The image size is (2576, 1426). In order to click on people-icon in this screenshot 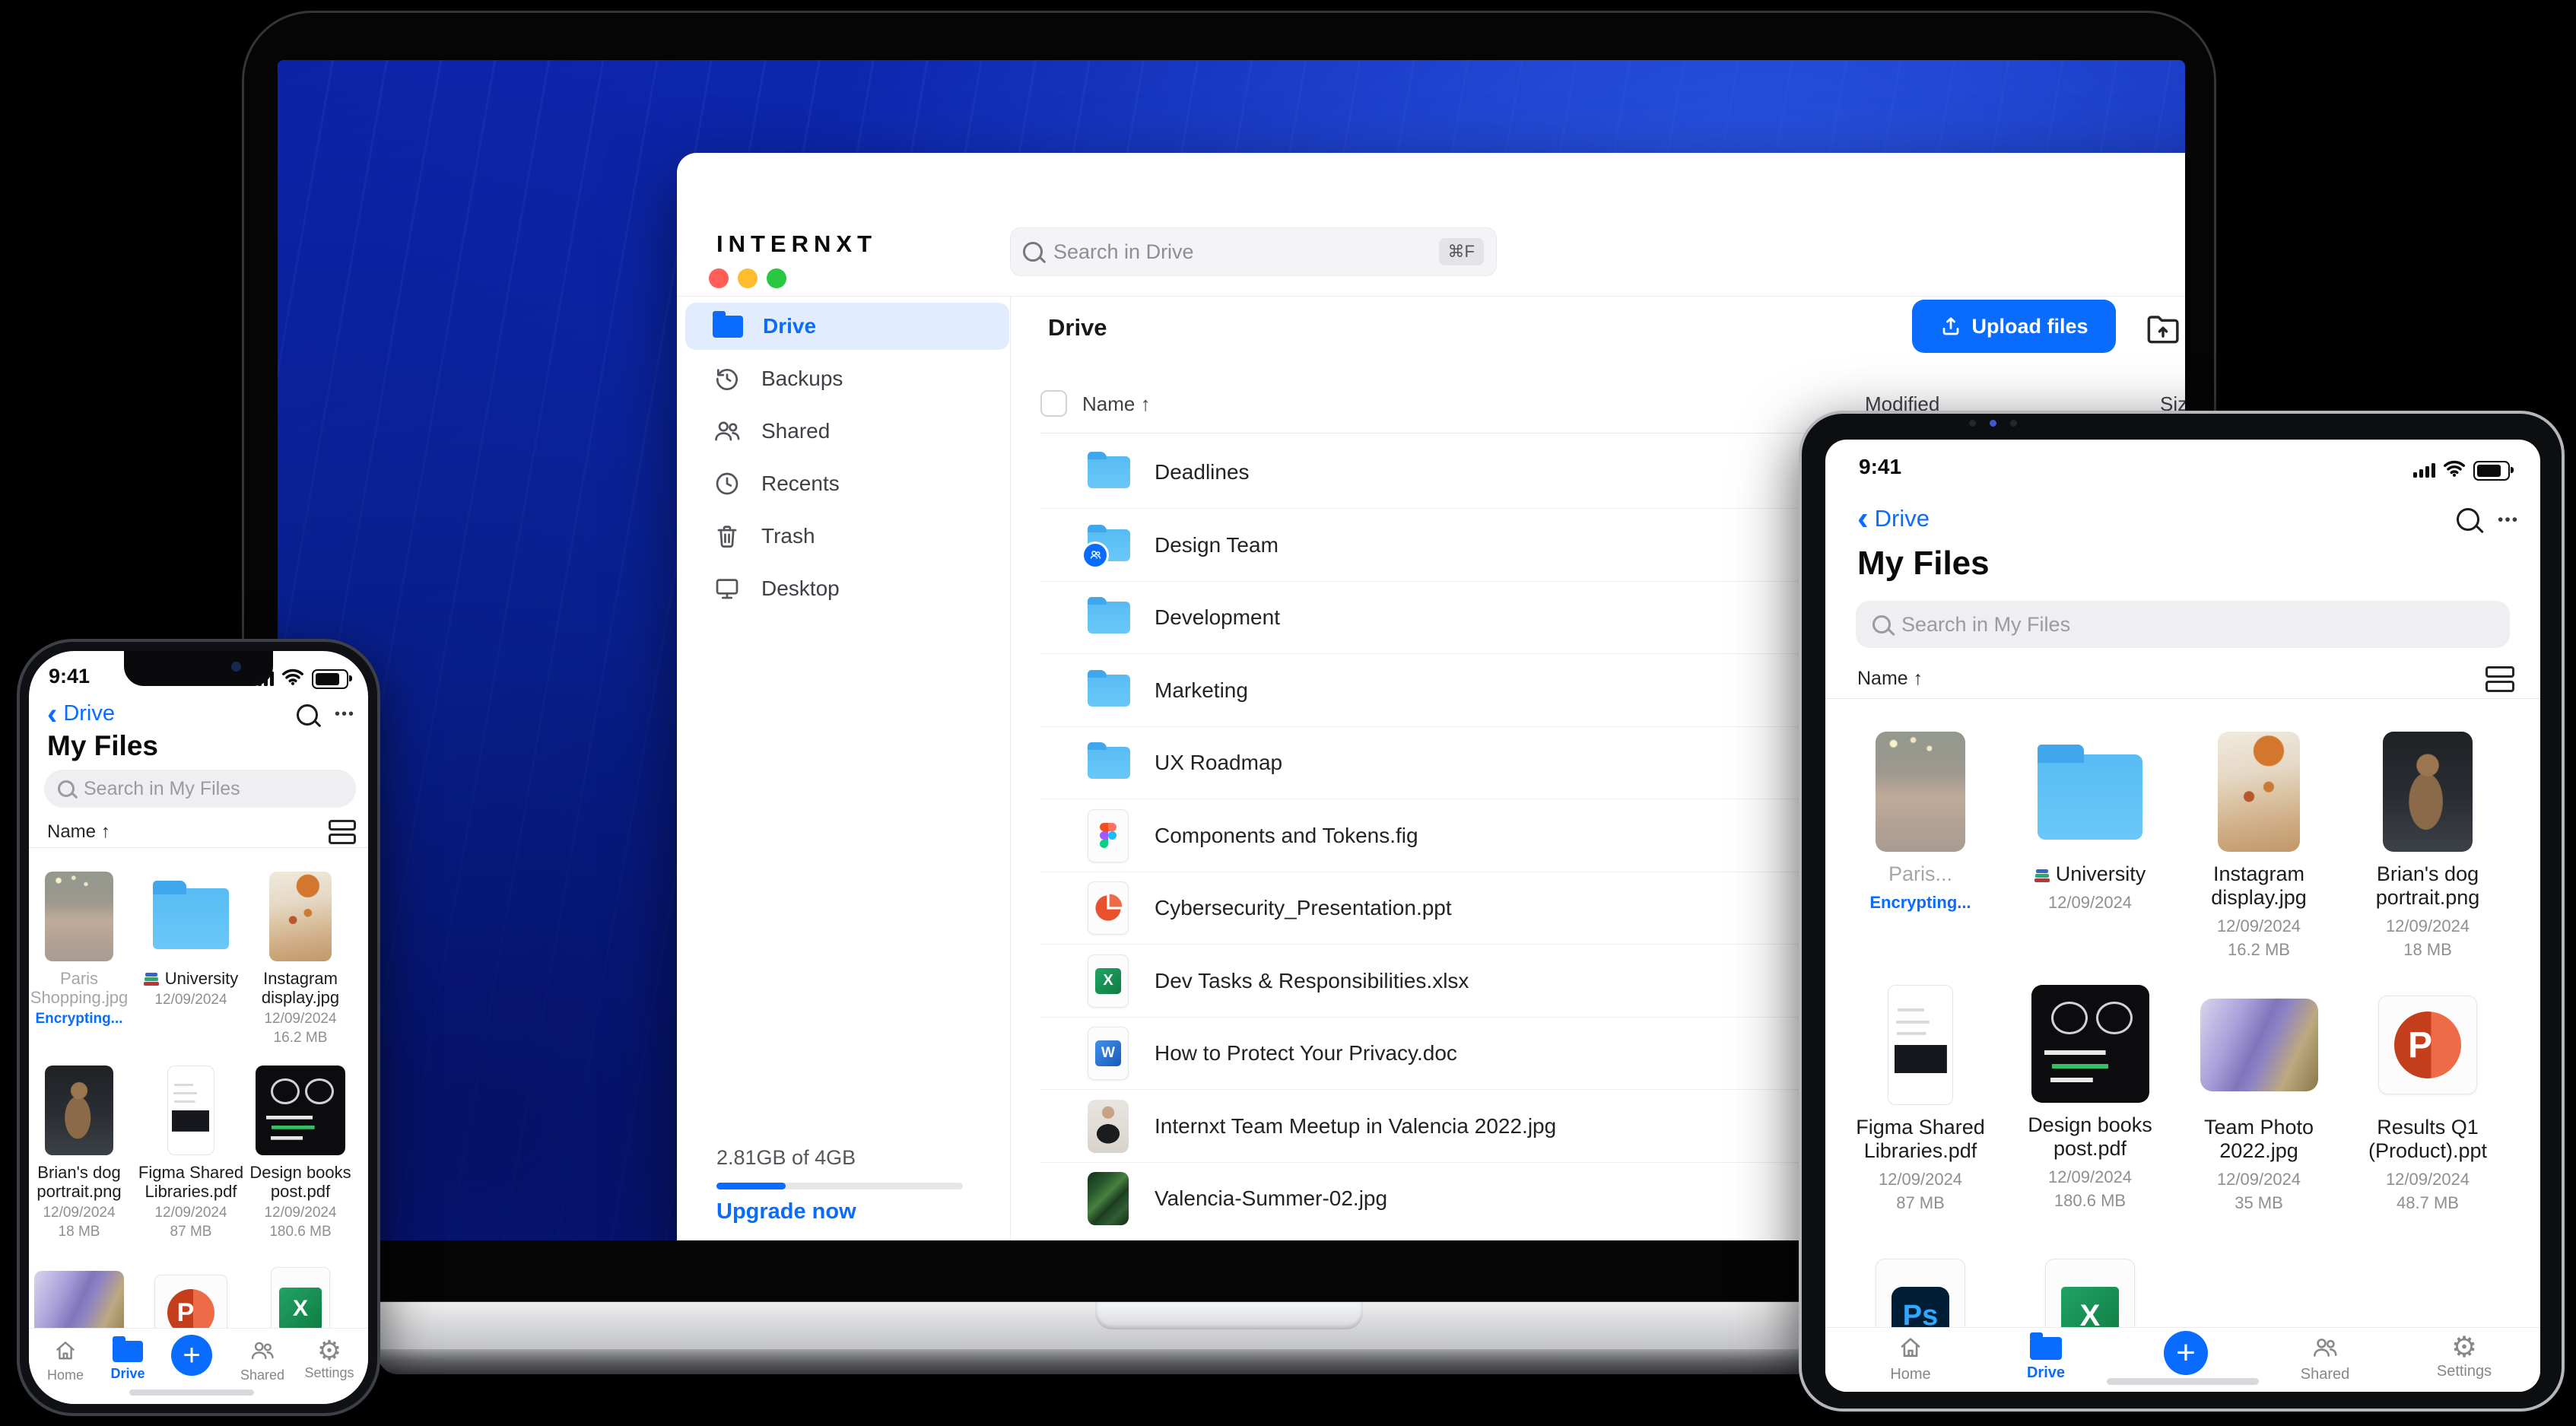, I will do `click(727, 431)`.